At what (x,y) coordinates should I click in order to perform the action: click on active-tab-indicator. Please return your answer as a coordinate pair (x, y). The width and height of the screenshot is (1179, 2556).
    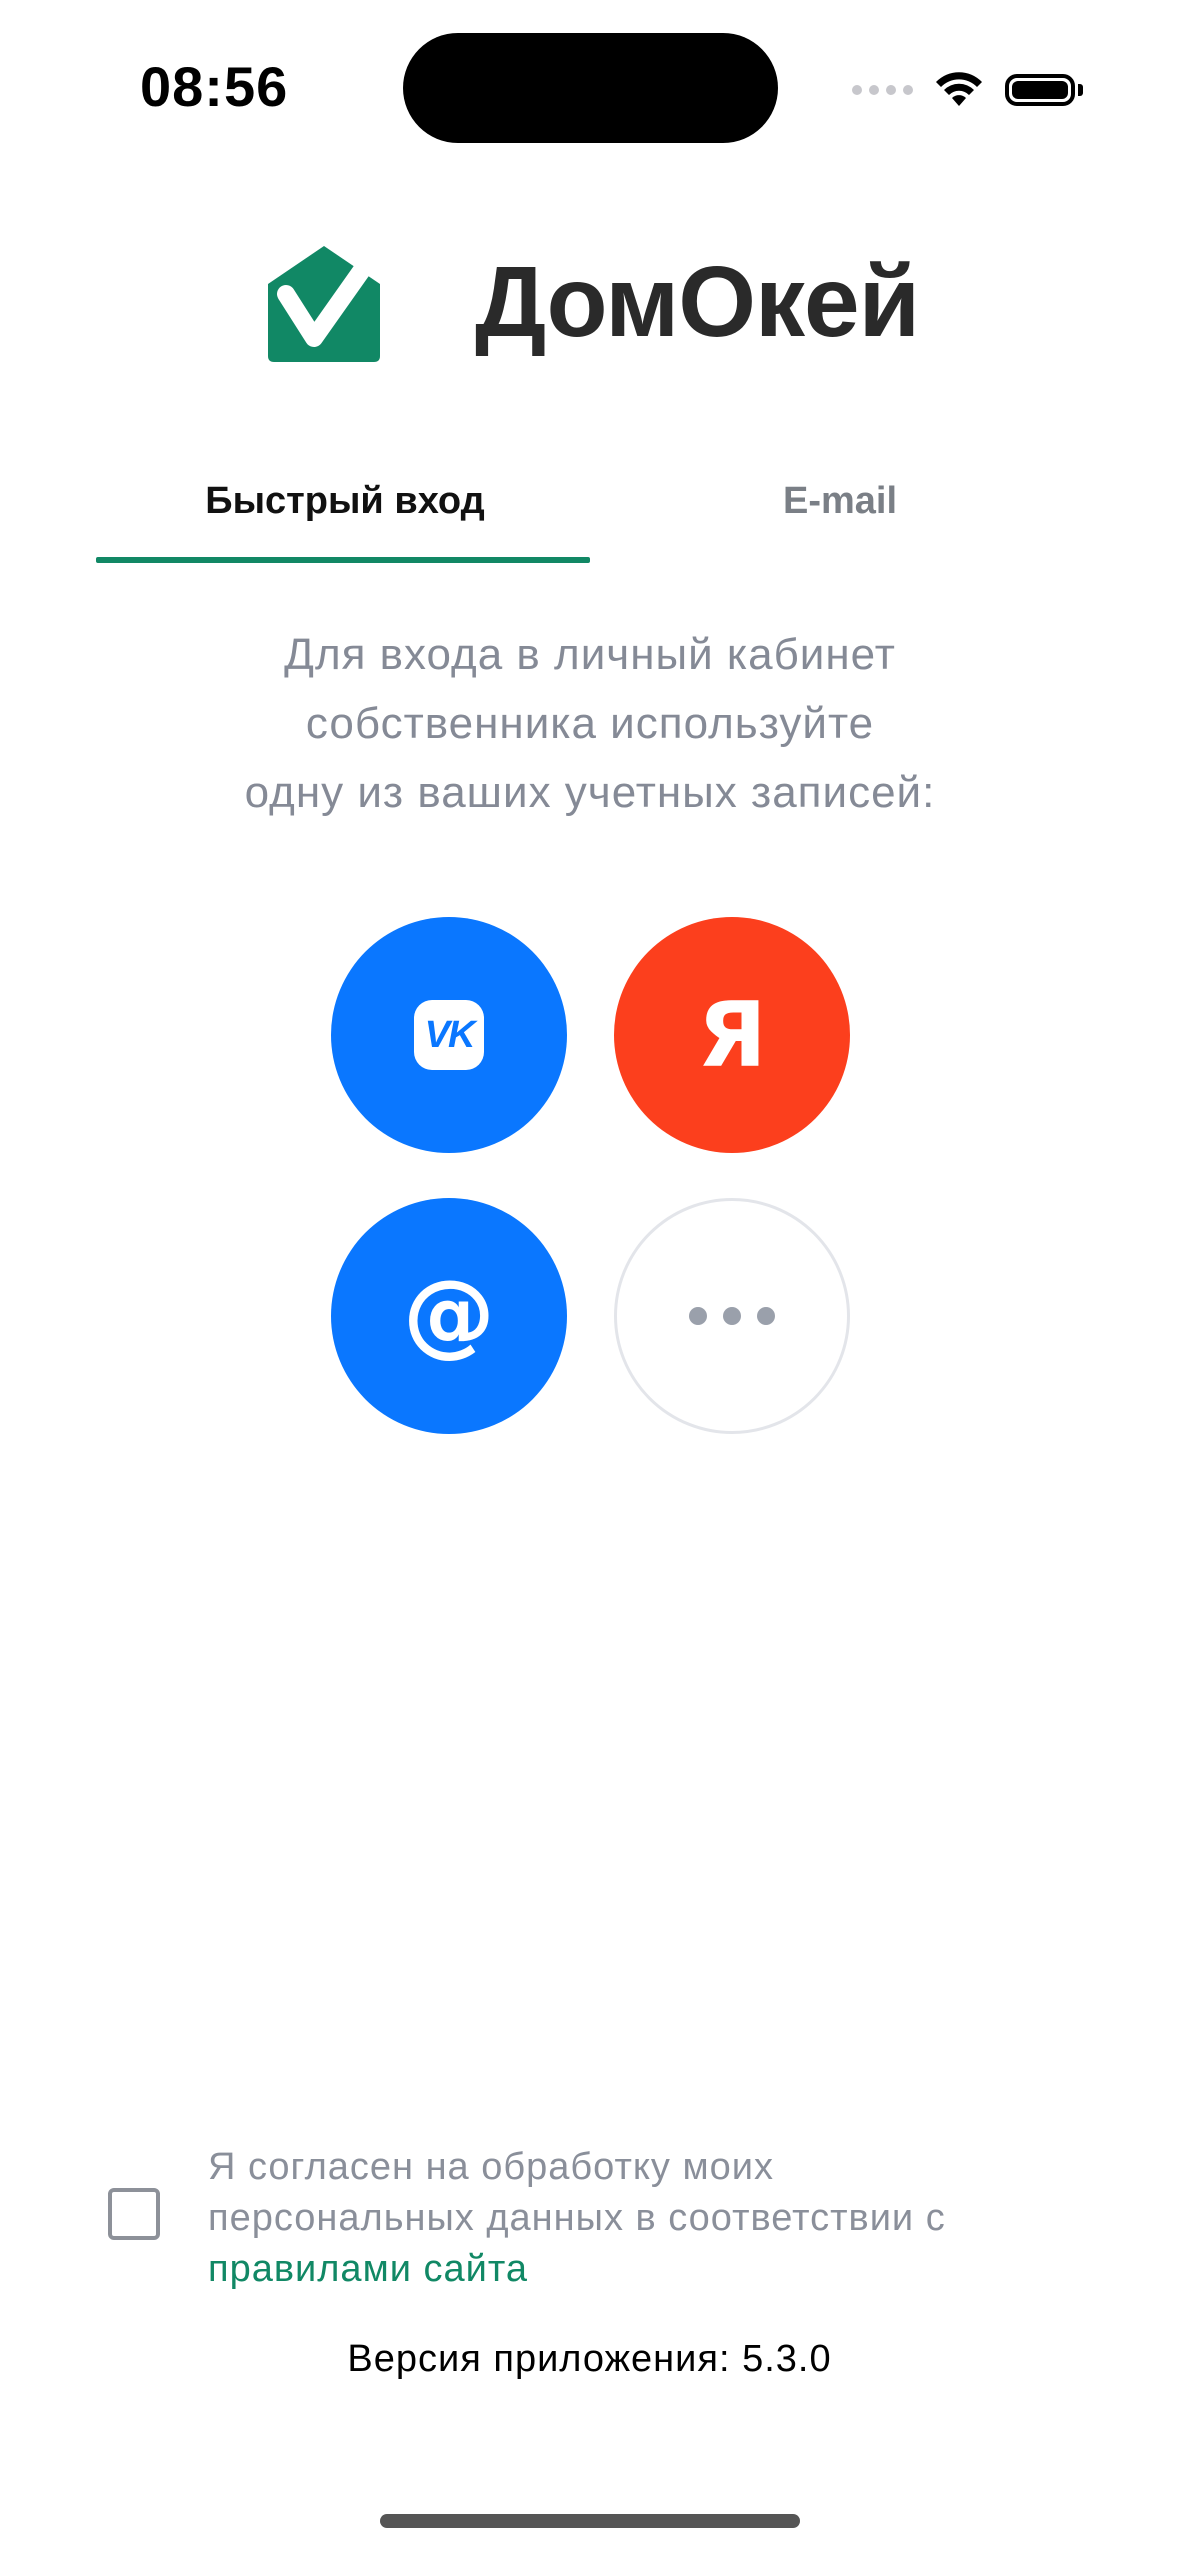
    Looking at the image, I should click on (343, 560).